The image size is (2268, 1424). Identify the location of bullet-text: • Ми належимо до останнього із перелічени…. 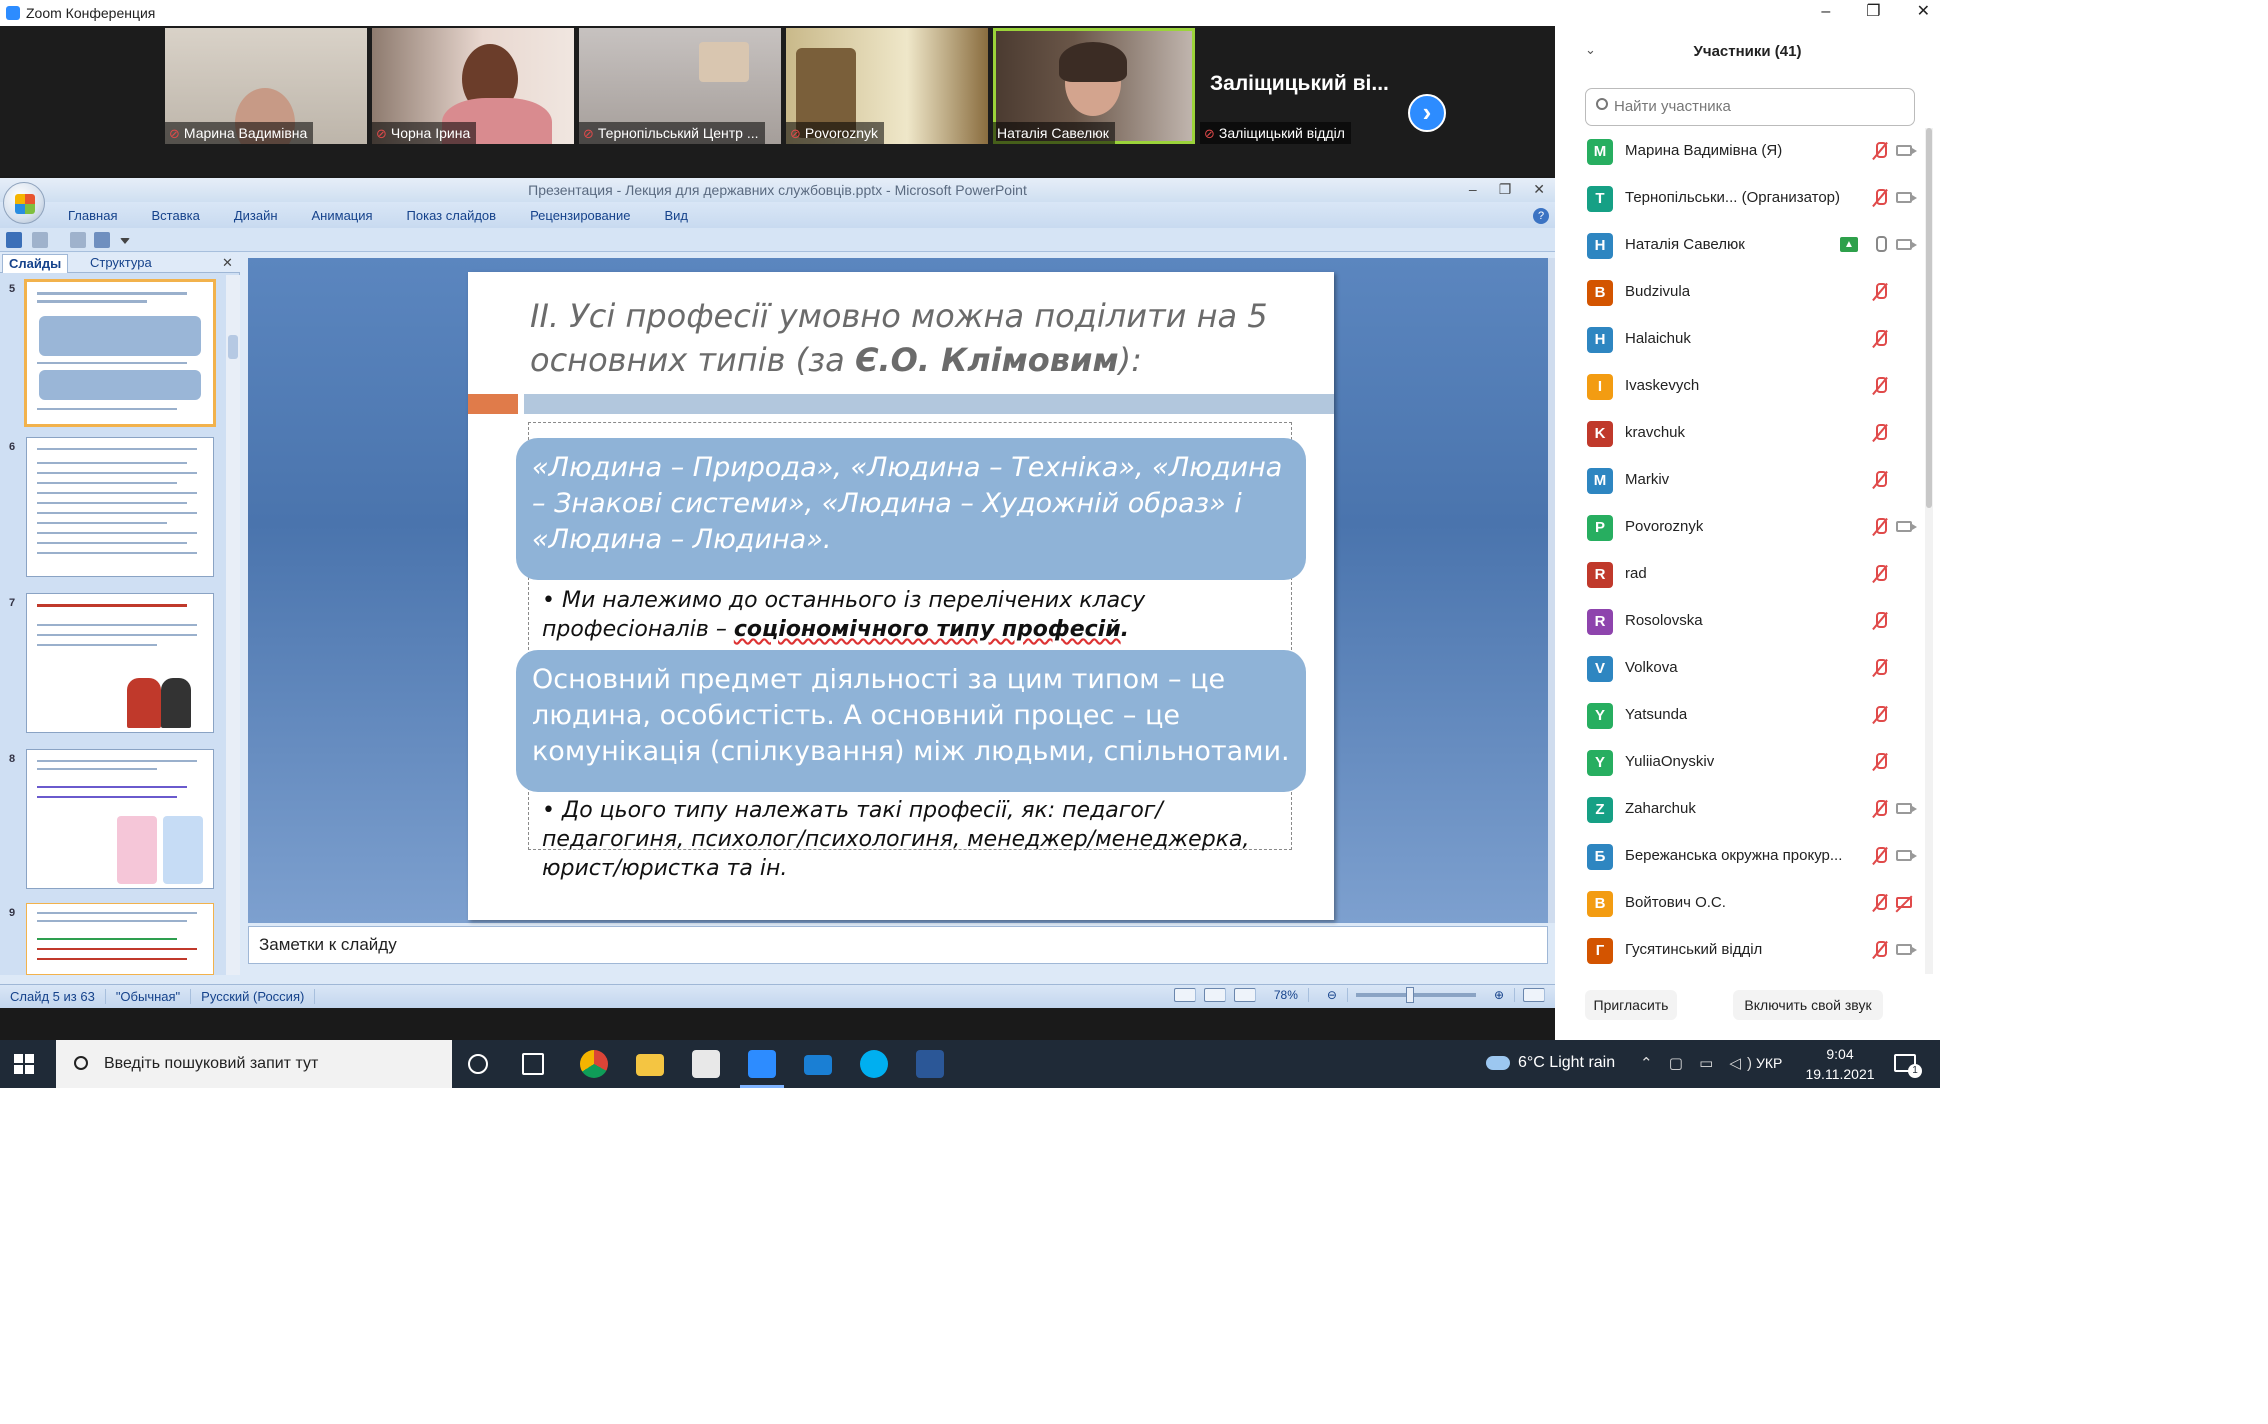
(922, 615).